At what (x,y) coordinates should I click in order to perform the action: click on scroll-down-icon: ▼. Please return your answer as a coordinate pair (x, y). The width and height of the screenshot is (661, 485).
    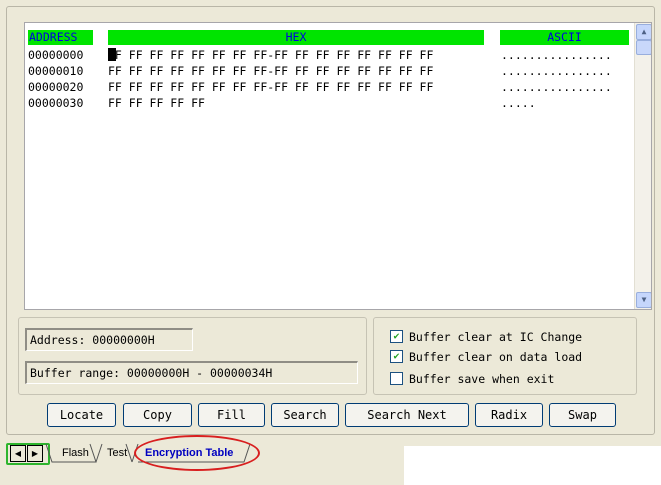
    Looking at the image, I should click on (643, 300).